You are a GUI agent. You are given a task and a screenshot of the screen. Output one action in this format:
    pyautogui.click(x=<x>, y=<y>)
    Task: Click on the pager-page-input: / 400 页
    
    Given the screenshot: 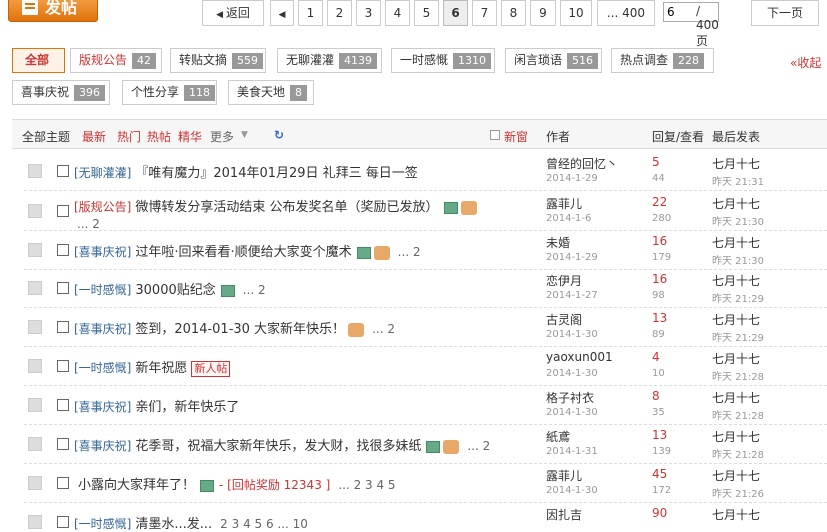 What is the action you would take?
    pyautogui.click(x=691, y=25)
    